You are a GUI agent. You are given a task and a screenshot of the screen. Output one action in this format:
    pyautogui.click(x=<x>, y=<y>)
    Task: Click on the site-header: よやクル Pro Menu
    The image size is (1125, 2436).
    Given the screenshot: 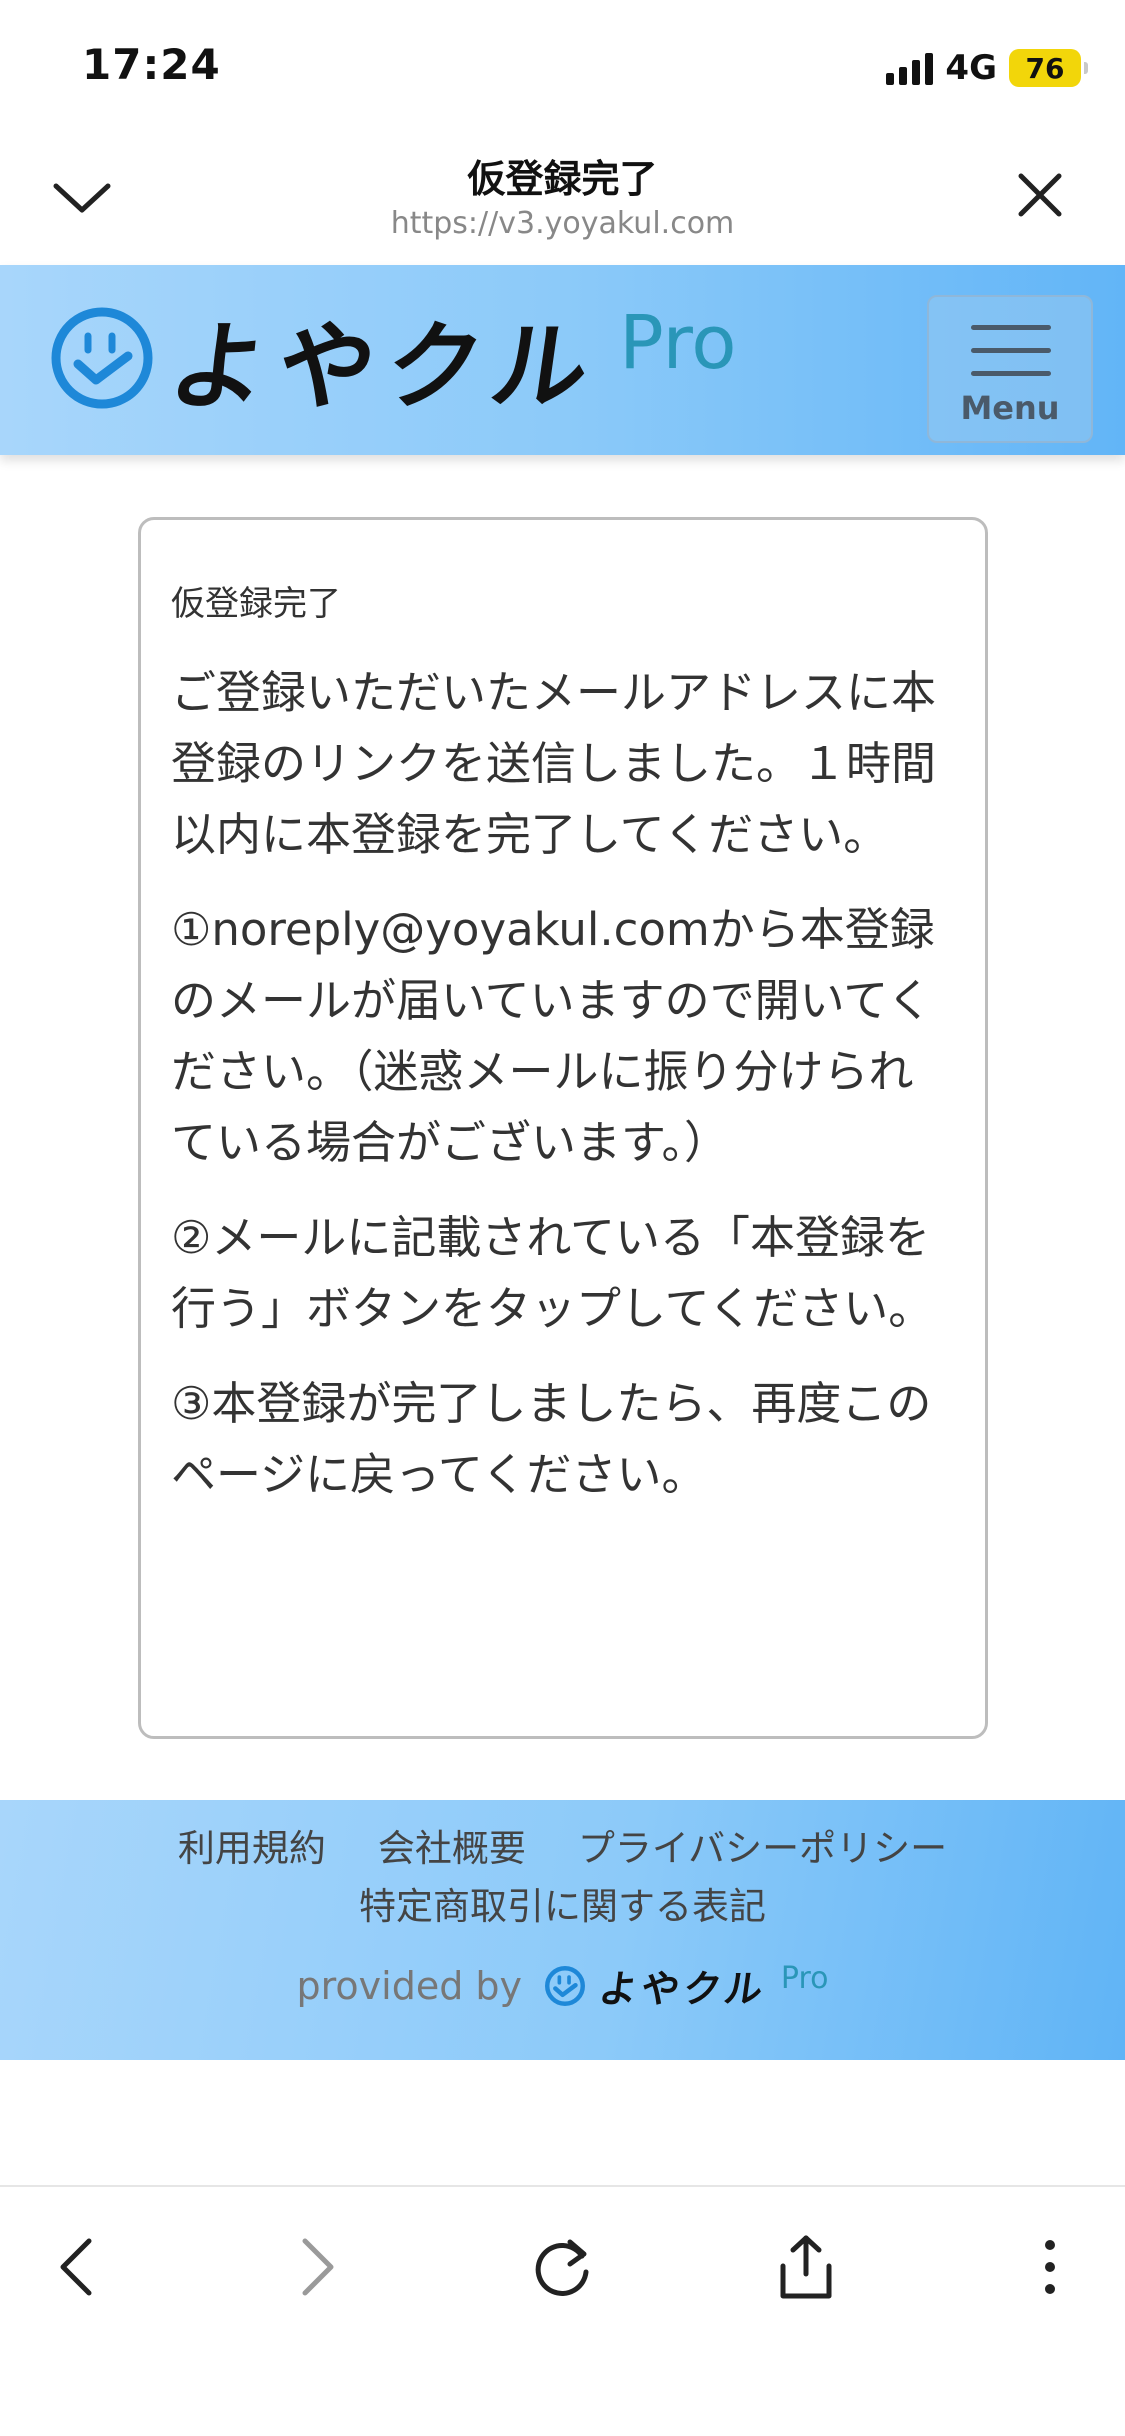 What is the action you would take?
    pyautogui.click(x=562, y=360)
    